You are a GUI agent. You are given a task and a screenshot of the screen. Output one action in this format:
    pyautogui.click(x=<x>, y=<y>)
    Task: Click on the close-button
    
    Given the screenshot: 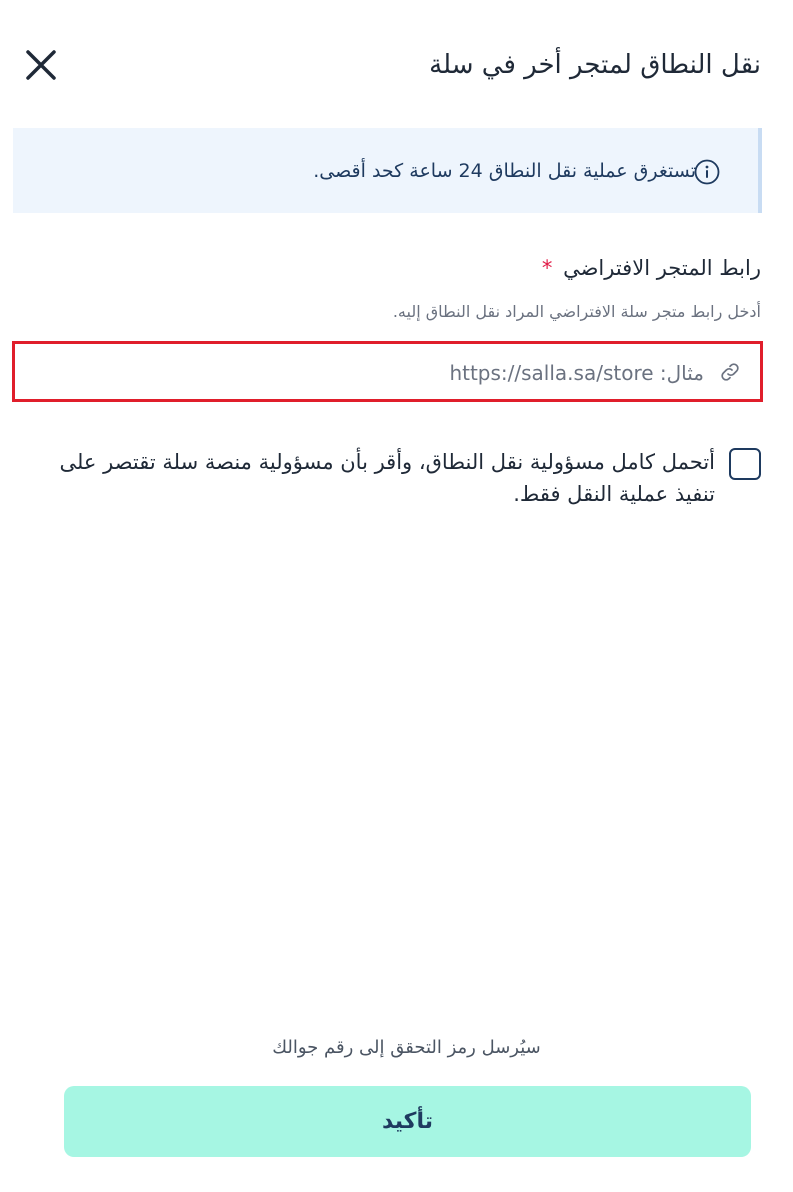 What is the action you would take?
    pyautogui.click(x=41, y=65)
    